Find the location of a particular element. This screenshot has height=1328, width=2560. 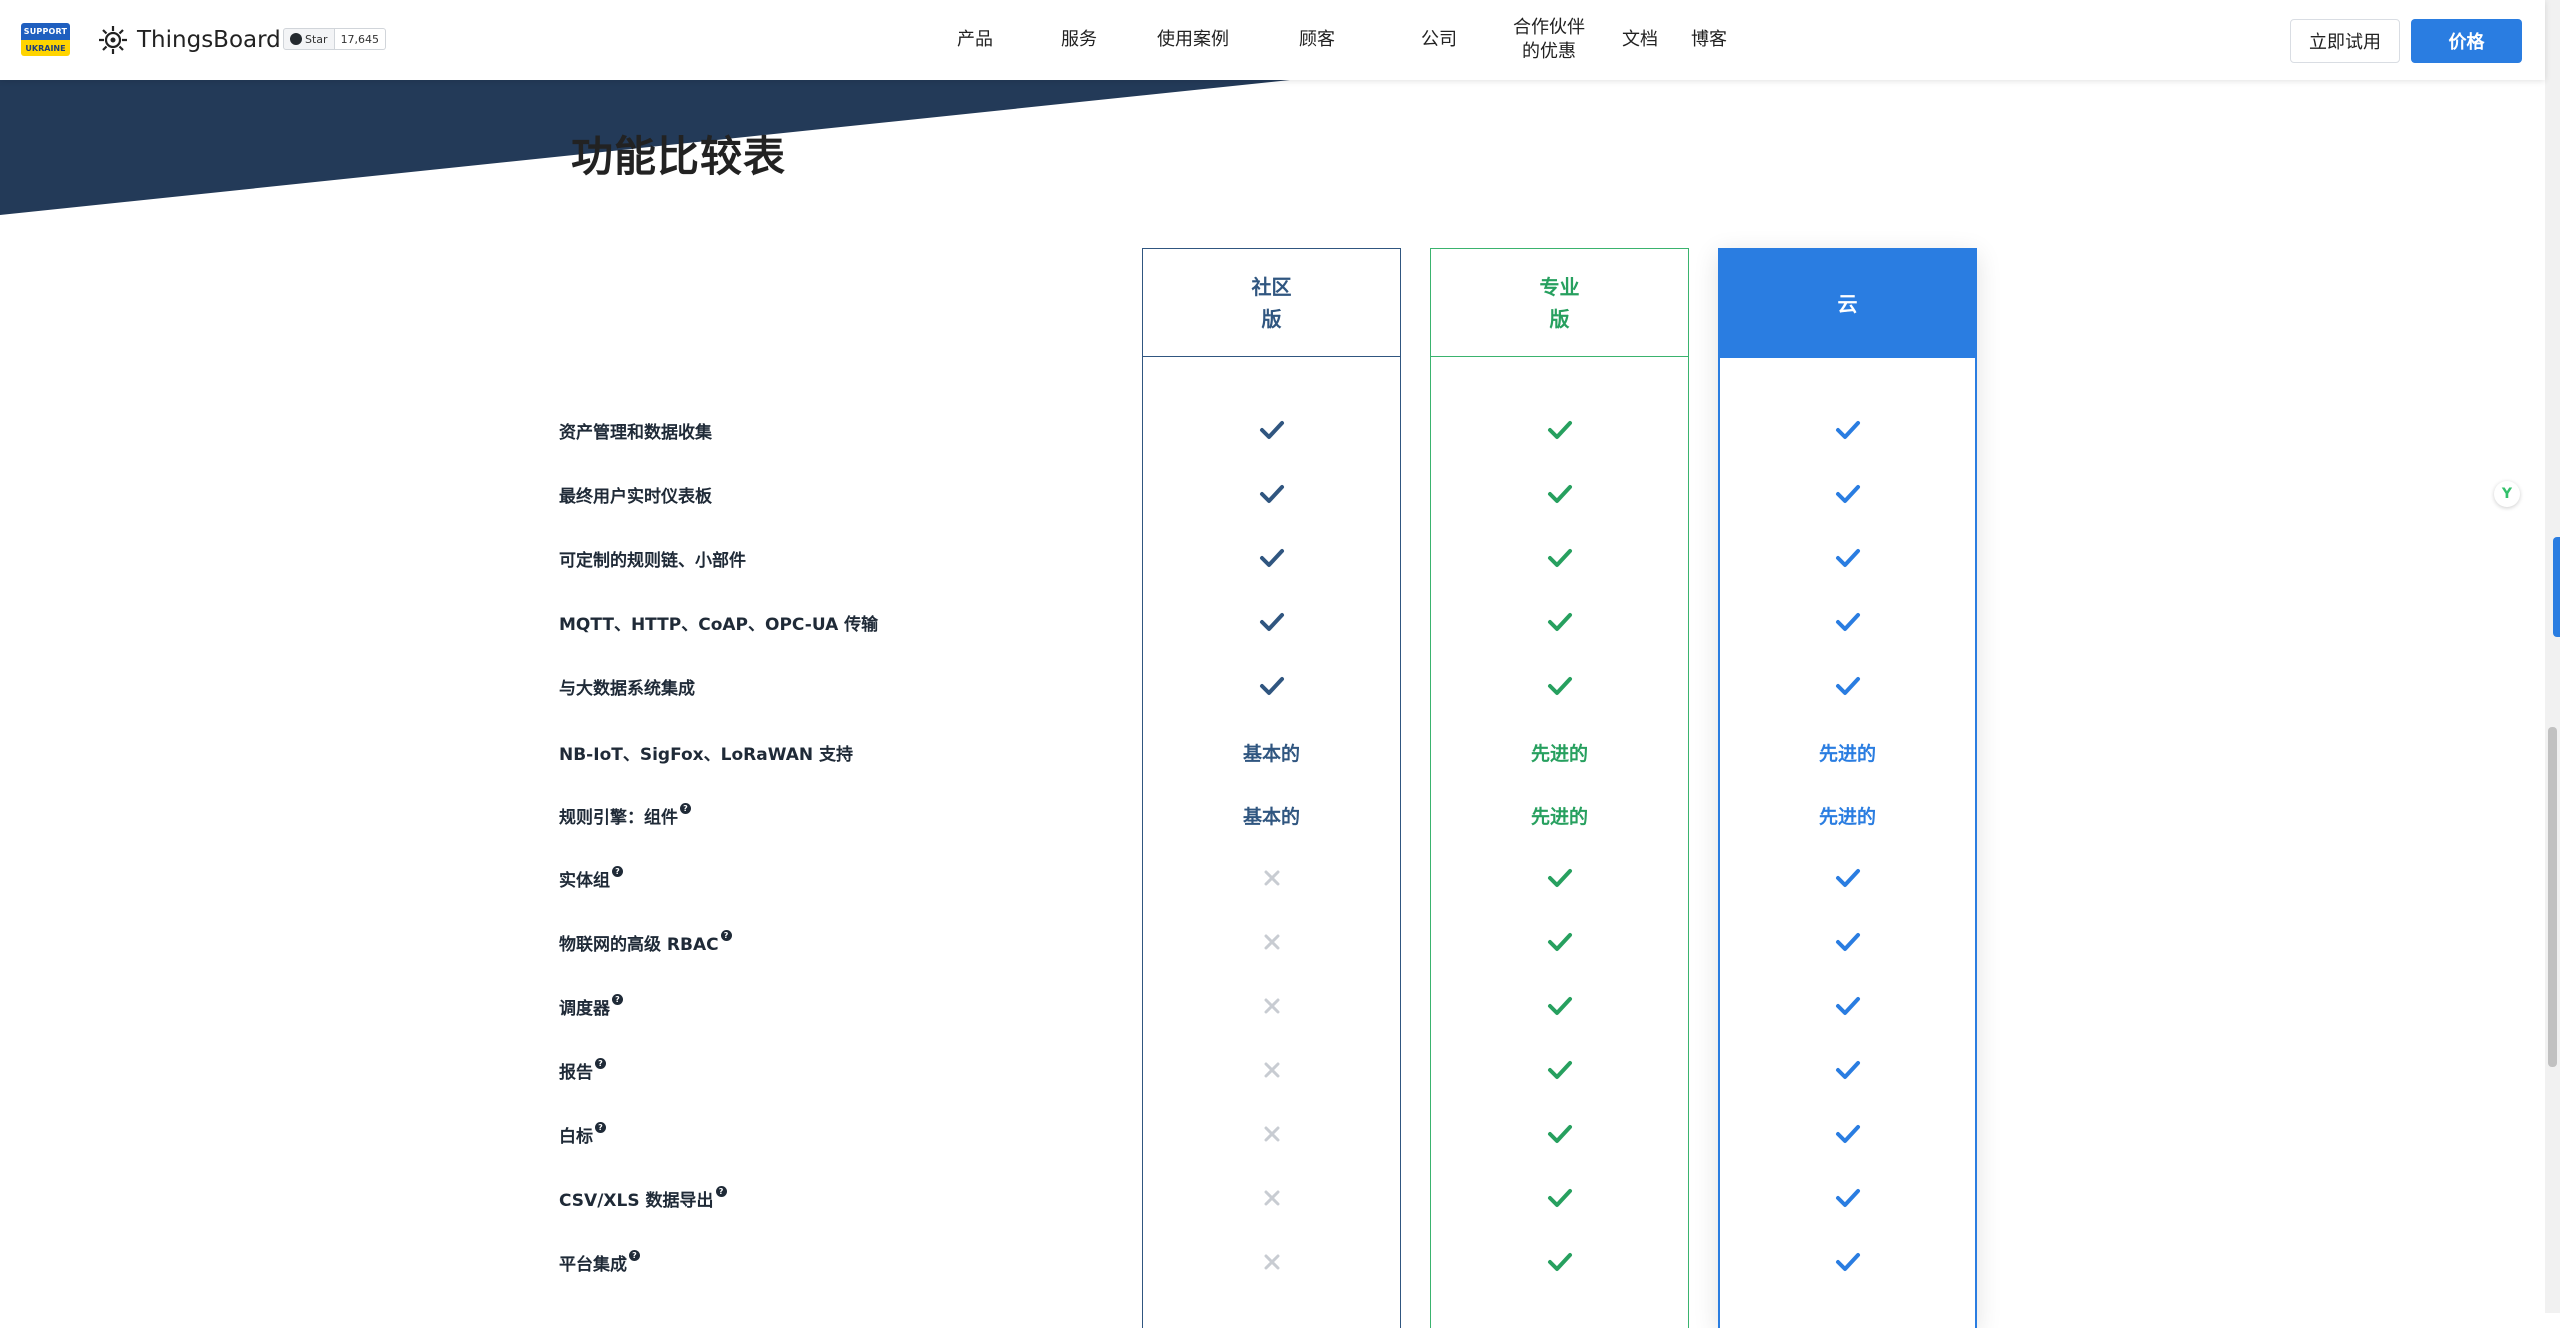

feature-label: MQTT、HTTP、CoAP、OPC-UA 传输 is located at coordinates (718, 622).